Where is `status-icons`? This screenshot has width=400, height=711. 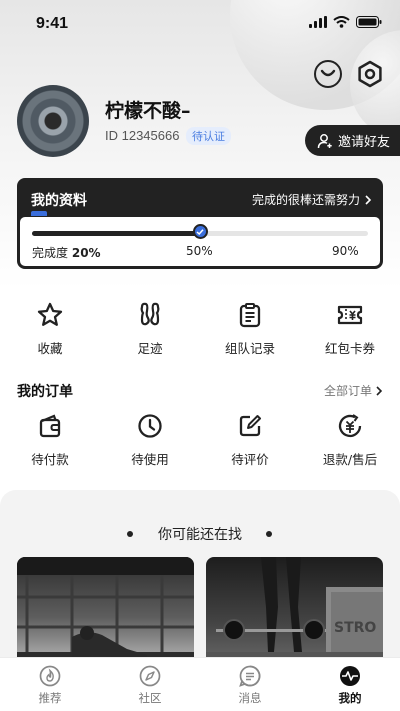
status-icons is located at coordinates (345, 22).